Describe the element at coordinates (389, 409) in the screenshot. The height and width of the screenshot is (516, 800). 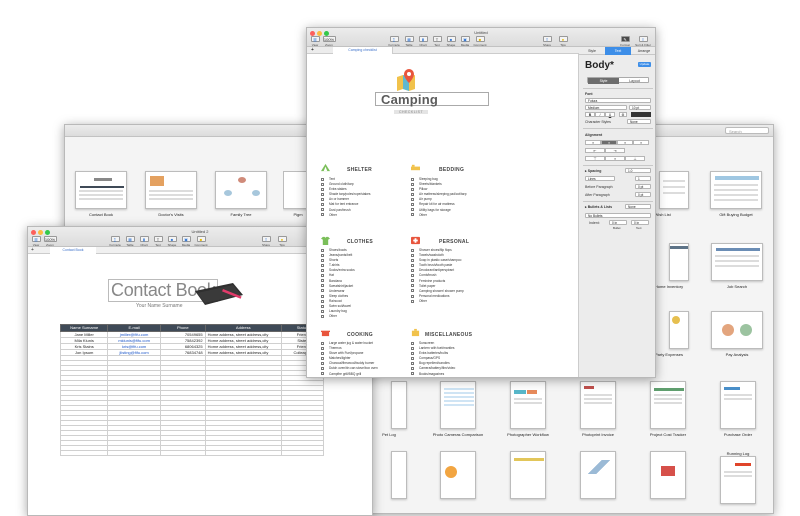
I see `template-pet-log: Pet Log` at that location.